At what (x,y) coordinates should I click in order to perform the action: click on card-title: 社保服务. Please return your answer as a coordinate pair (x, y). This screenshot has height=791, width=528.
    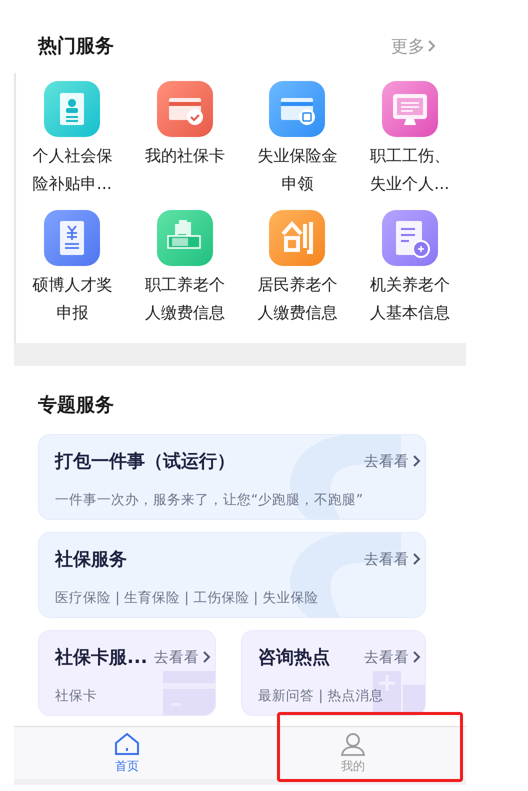
    Looking at the image, I should click on (91, 559).